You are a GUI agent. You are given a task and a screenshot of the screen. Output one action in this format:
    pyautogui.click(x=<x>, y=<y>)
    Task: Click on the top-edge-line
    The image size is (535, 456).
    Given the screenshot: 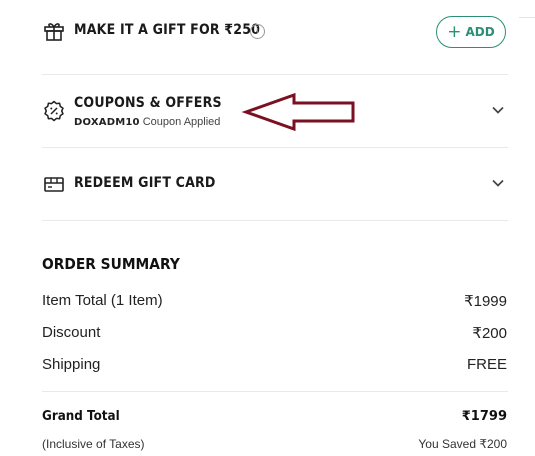 What is the action you would take?
    pyautogui.click(x=527, y=17)
    